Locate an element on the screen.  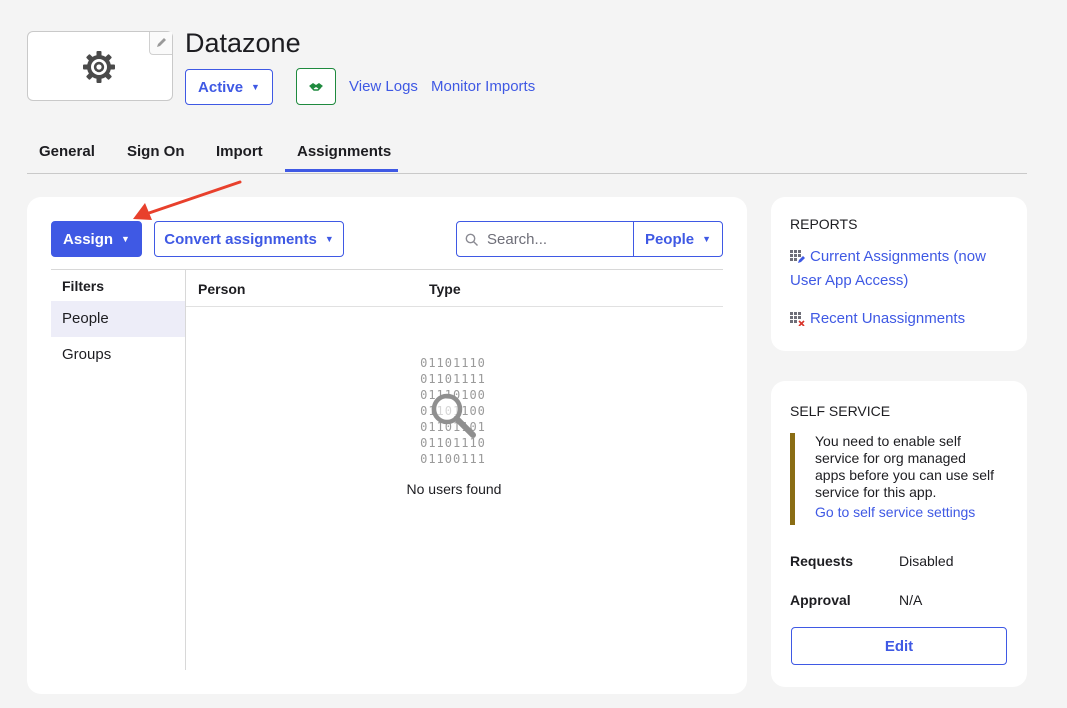
assign-button: Assign ▼ is located at coordinates (96, 239).